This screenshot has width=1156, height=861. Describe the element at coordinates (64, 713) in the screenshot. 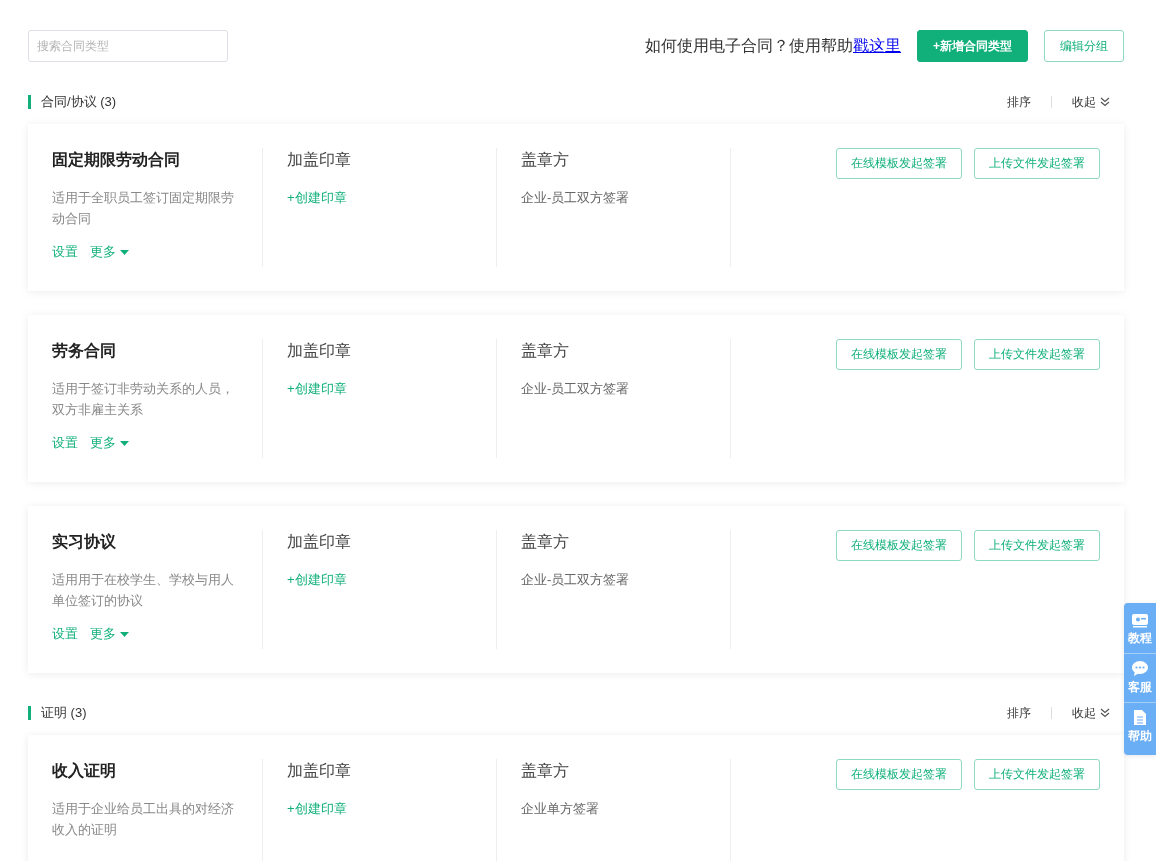

I see `section-title: 证明 (3)` at that location.